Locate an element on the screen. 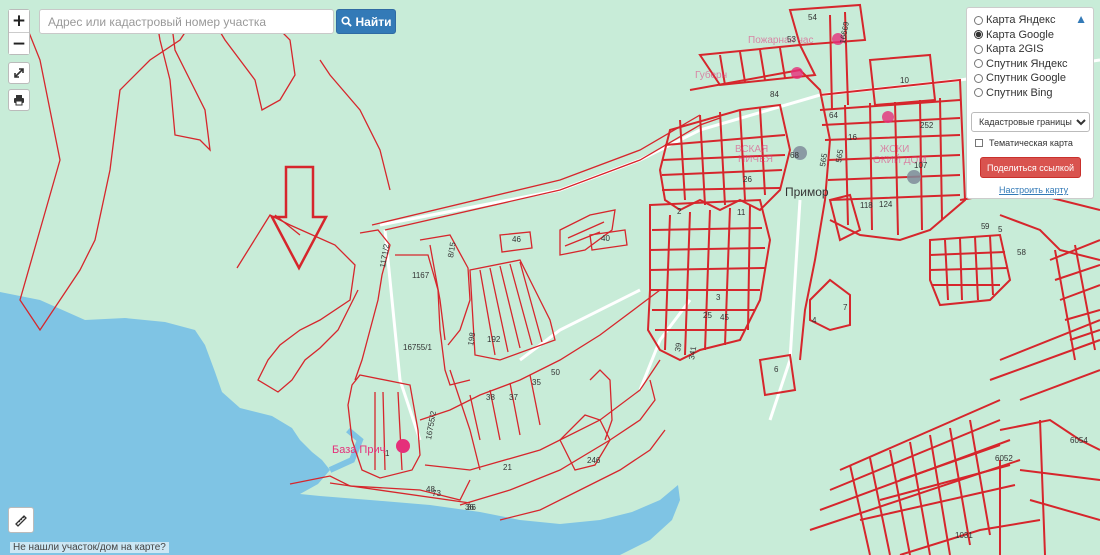 The image size is (1100, 555). parcel-label: 124 is located at coordinates (886, 204).